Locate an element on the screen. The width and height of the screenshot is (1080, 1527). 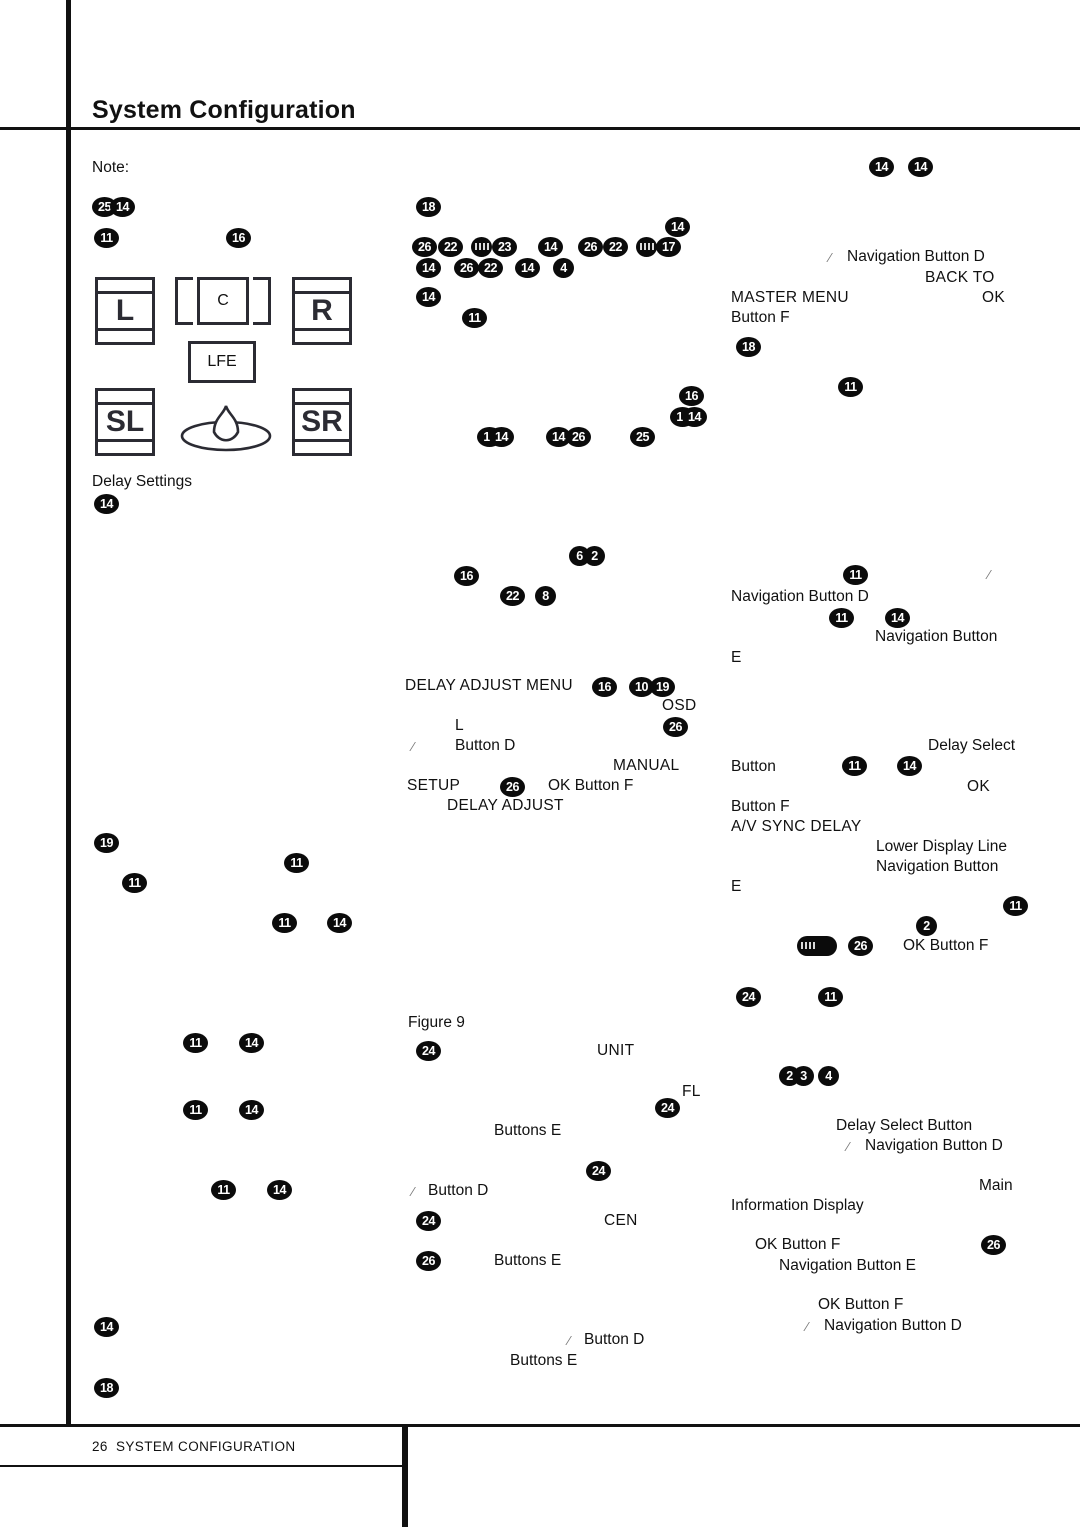
callout-badge: 8 is located at coordinates (545, 596).